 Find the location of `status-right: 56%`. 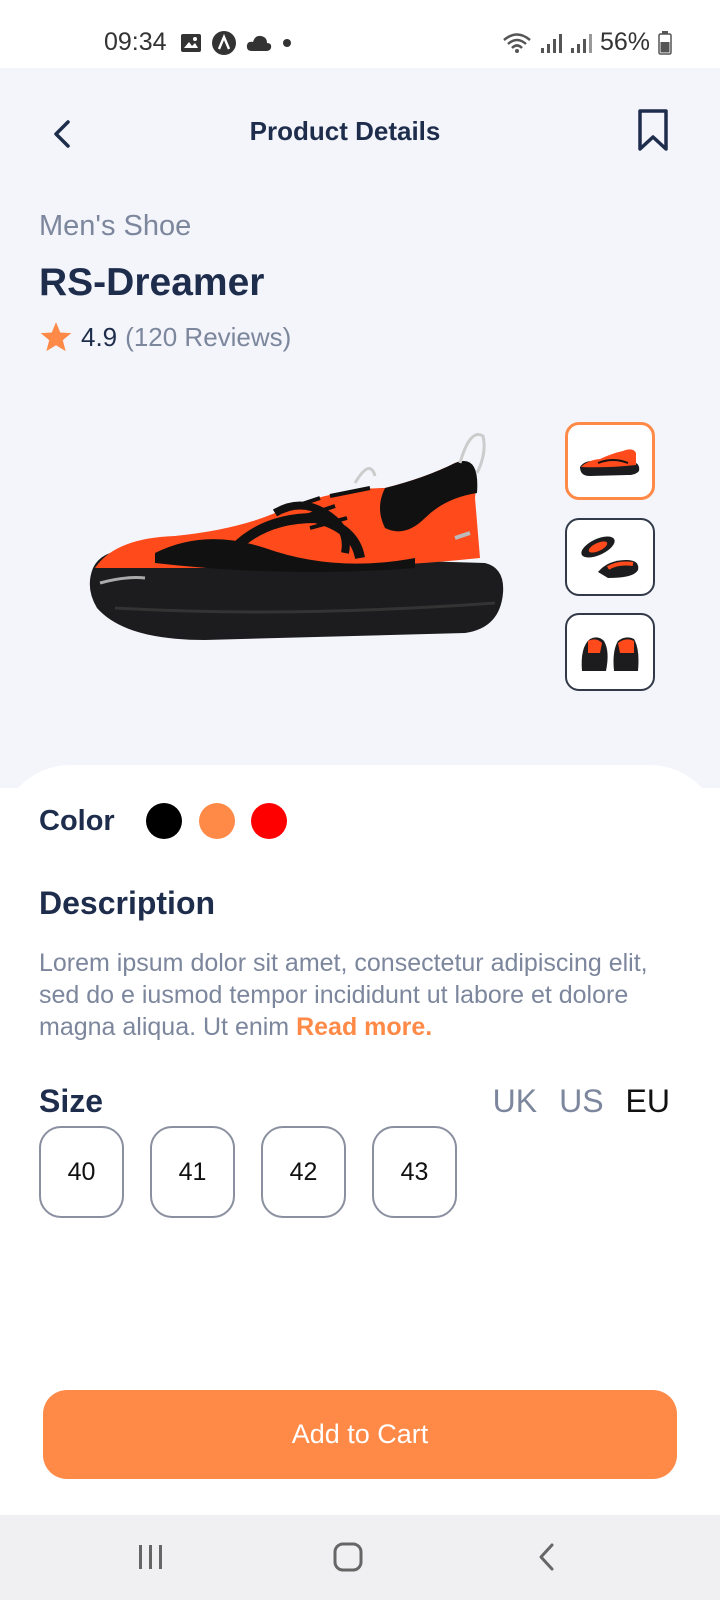

status-right: 56% is located at coordinates (587, 42).